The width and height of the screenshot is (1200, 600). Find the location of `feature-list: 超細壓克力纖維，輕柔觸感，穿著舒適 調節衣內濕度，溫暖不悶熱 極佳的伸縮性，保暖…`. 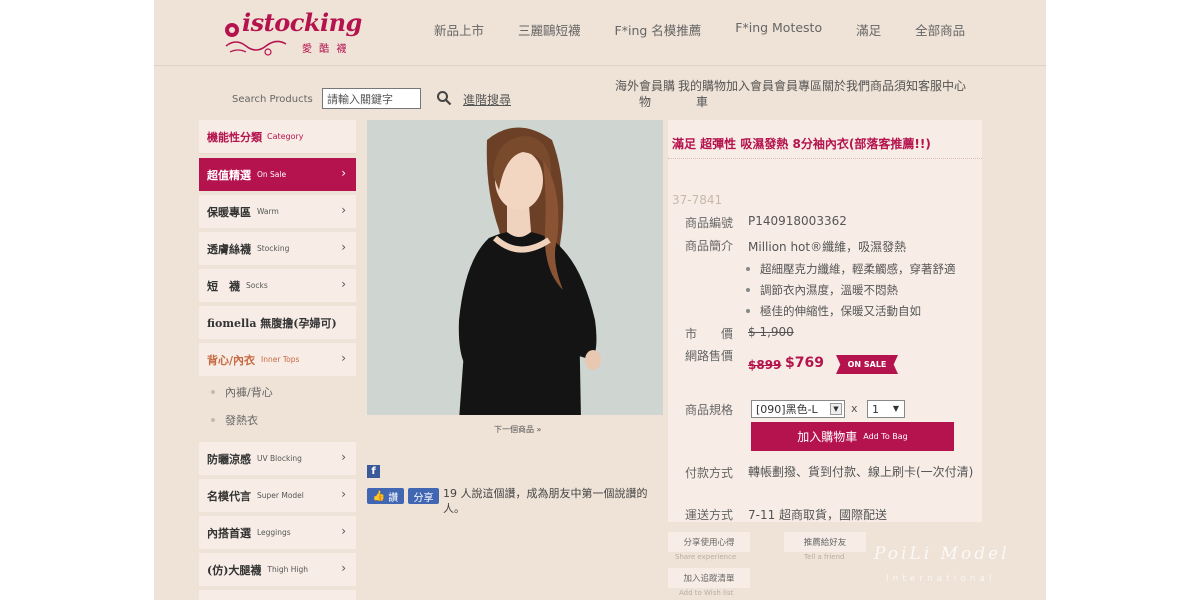

feature-list: 超細壓克力纖維，輕柔觸感，穿著舒適 調節衣內濕度，溫暖不悶熱 極佳的伸縮性，保暖… is located at coordinates (851, 289).